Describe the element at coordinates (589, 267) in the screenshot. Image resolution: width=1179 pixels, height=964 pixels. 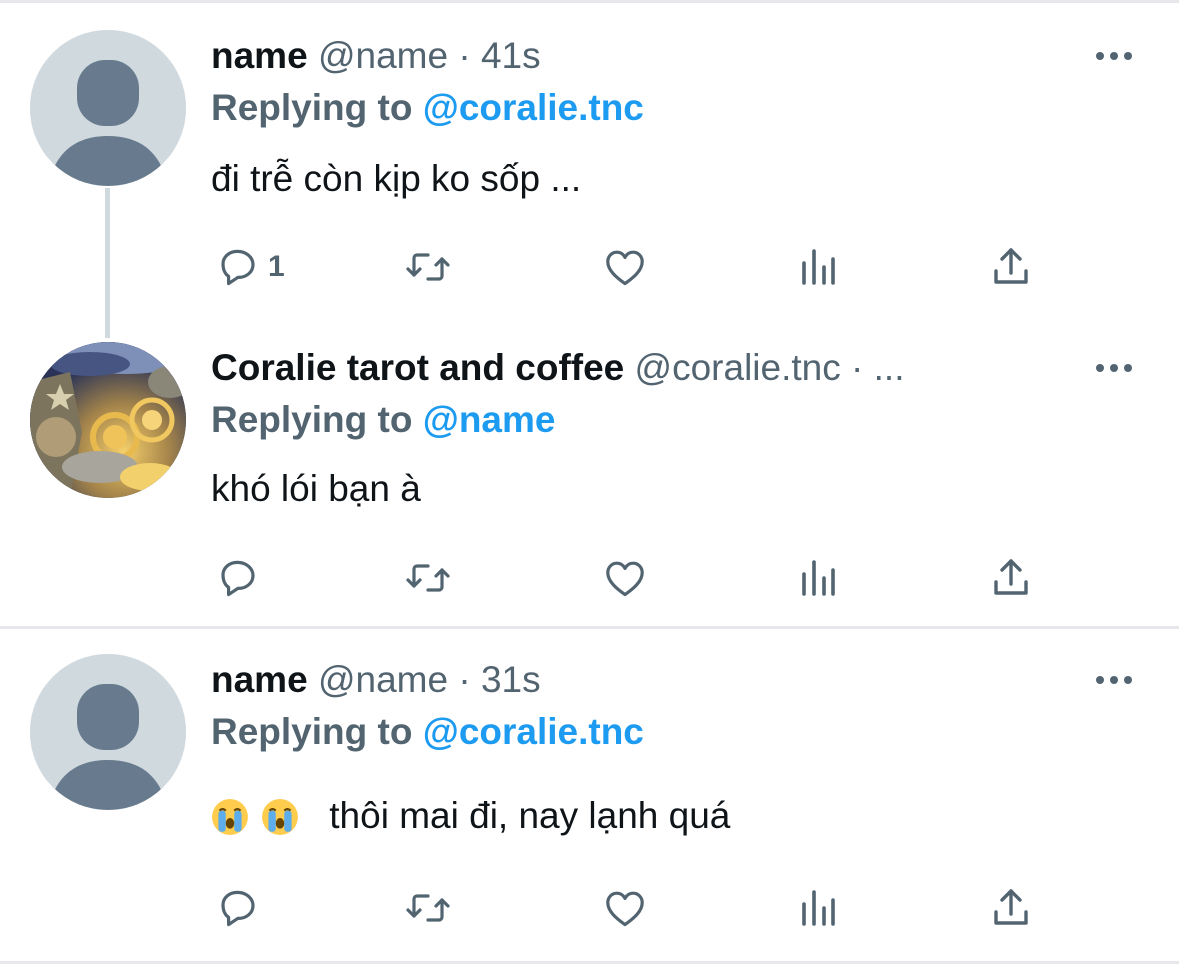
I see `action-bar: 1` at that location.